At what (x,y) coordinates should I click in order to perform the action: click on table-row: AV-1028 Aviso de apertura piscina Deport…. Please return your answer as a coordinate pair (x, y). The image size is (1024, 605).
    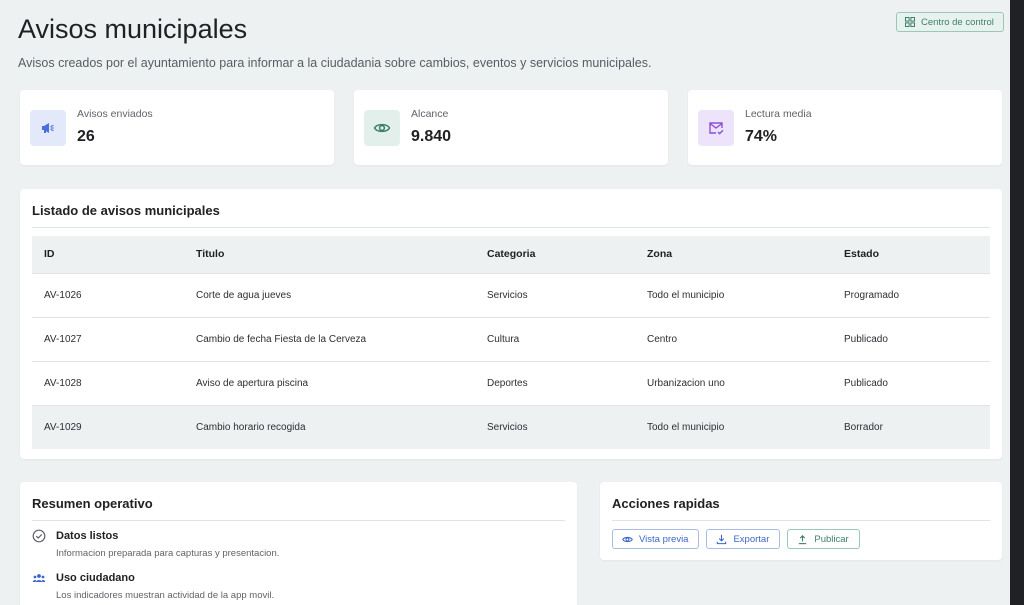
    Looking at the image, I should click on (511, 383).